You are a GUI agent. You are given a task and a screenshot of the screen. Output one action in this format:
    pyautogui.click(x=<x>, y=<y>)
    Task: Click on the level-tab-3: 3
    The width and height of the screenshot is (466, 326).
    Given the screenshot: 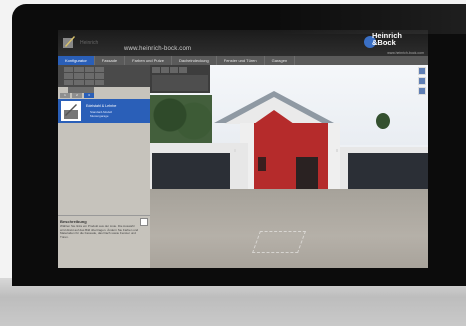 What is the action you would take?
    pyautogui.click(x=89, y=95)
    